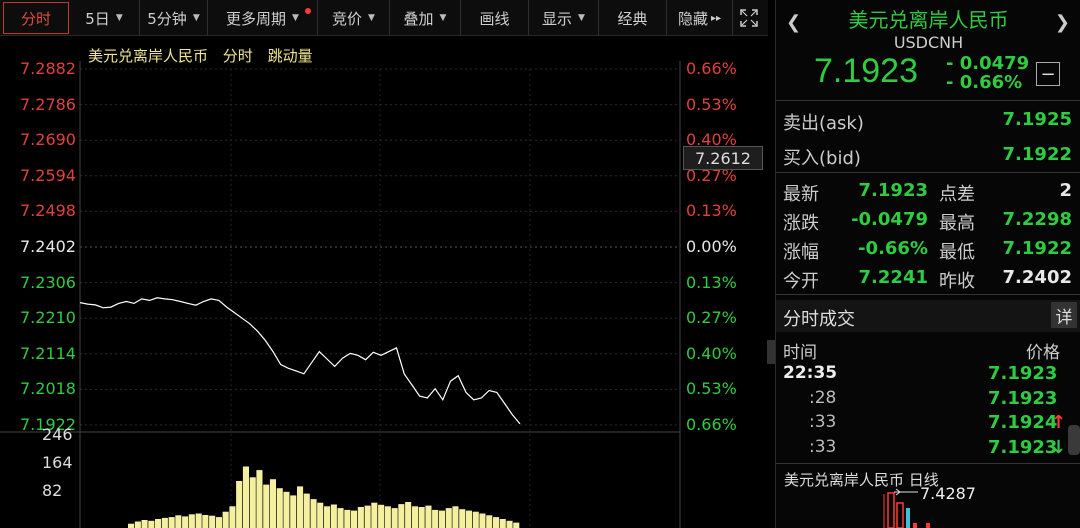  Describe the element at coordinates (801, 223) in the screenshot. I see `stat-label: 涨跌` at that location.